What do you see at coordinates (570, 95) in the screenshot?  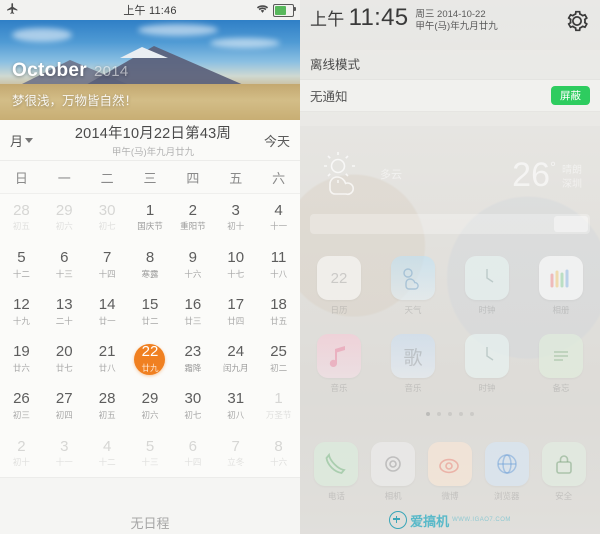 I see `block-badge: 屏蔽` at bounding box center [570, 95].